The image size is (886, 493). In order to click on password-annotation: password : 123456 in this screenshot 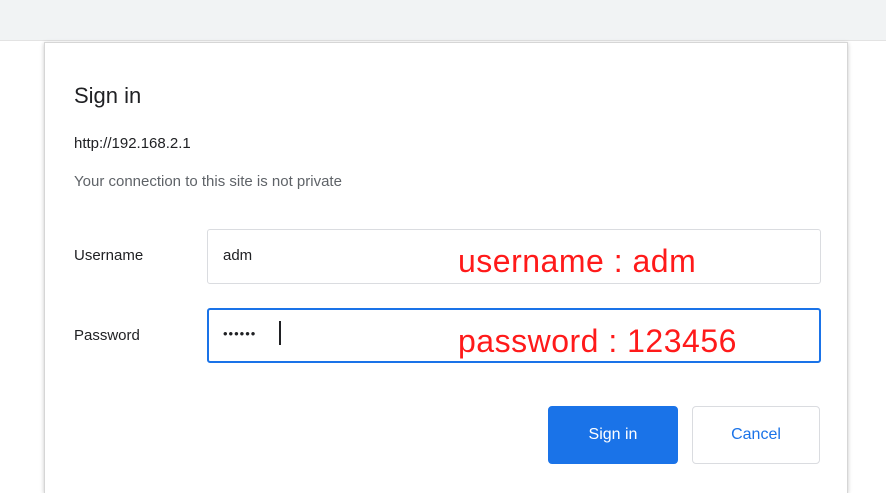, I will do `click(597, 341)`.